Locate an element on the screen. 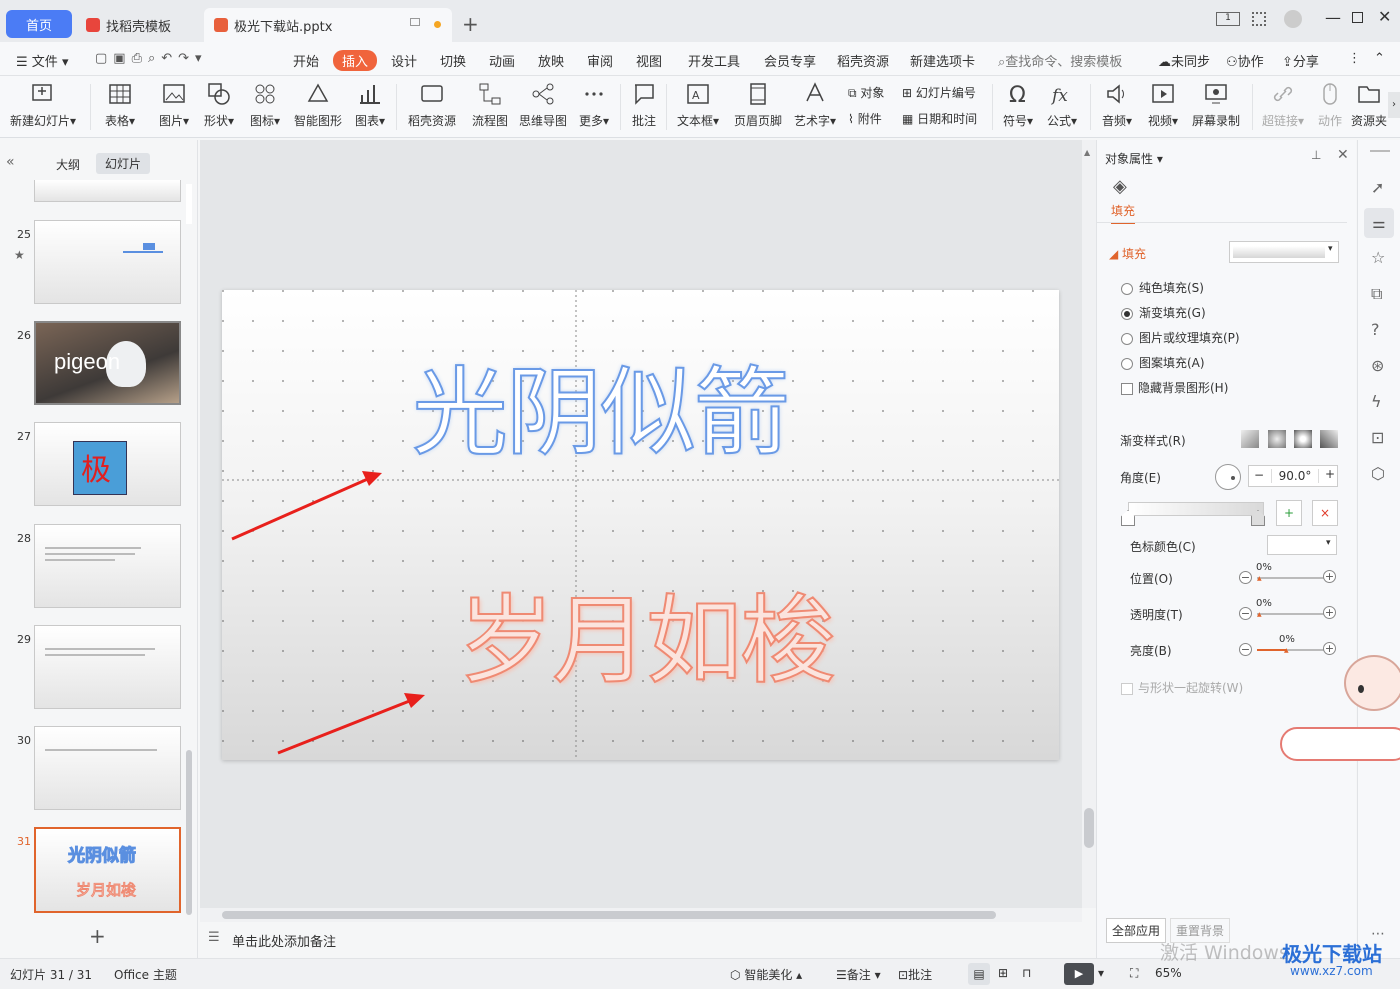 The width and height of the screenshot is (1400, 989). drag-handle is located at coordinates (1380, 151).